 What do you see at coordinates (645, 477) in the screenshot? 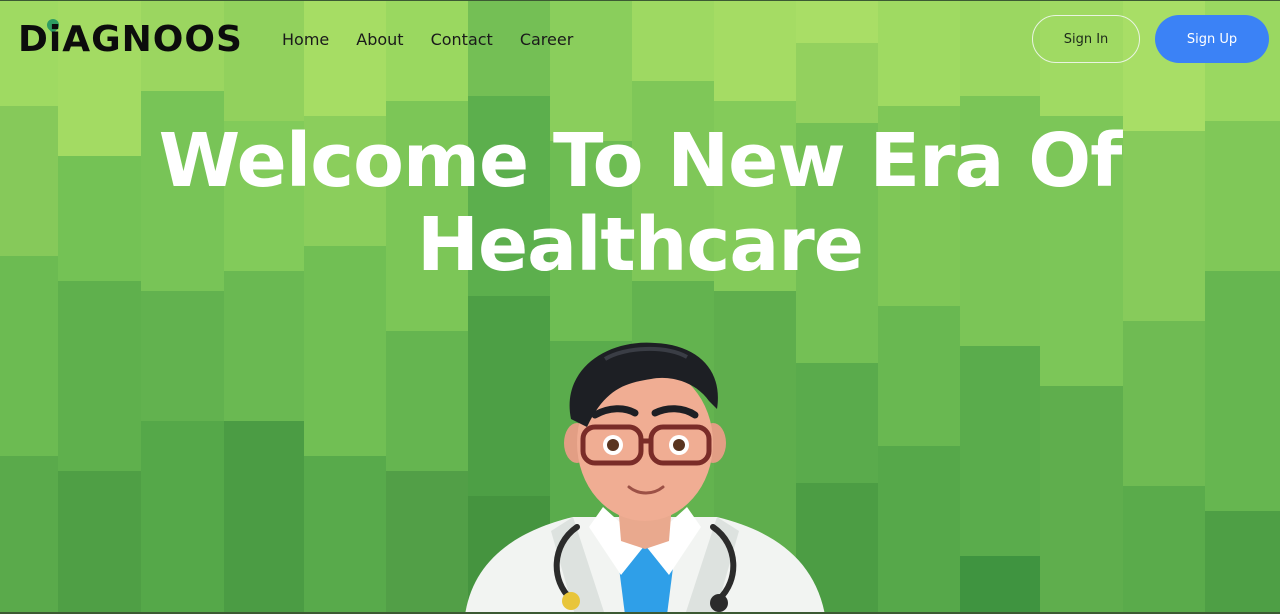
I see `doctor-avatar-illustration` at bounding box center [645, 477].